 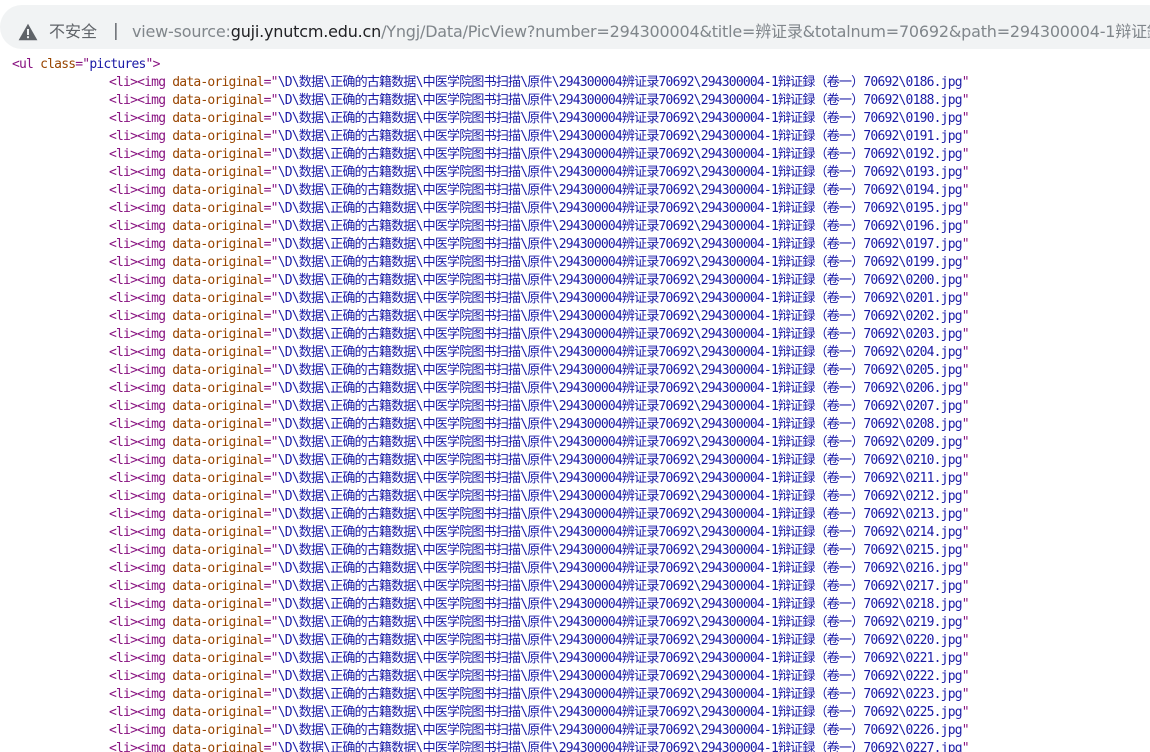 What do you see at coordinates (934, 442) in the screenshot?
I see `image-file-name: 0209.jpg` at bounding box center [934, 442].